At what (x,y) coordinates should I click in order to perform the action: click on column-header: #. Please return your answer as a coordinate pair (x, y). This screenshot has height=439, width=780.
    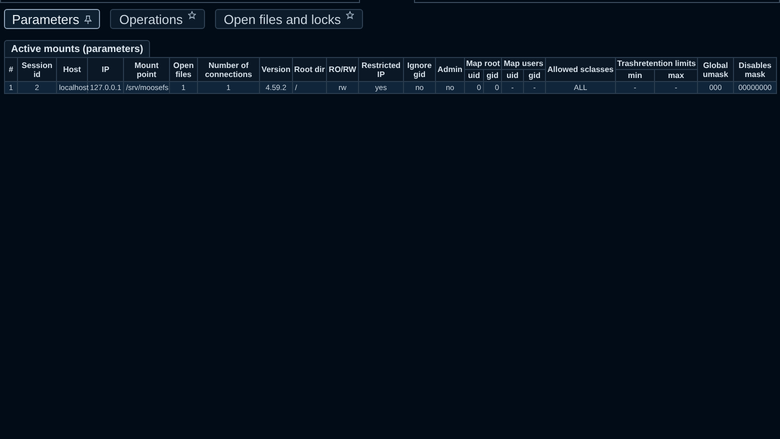
    Looking at the image, I should click on (11, 70).